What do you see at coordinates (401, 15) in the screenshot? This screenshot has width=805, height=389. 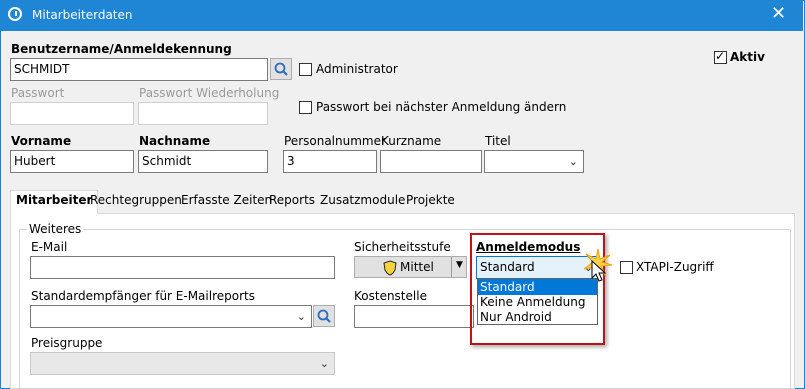 I see `title-bar: Mitarbeiterdaten ✕` at bounding box center [401, 15].